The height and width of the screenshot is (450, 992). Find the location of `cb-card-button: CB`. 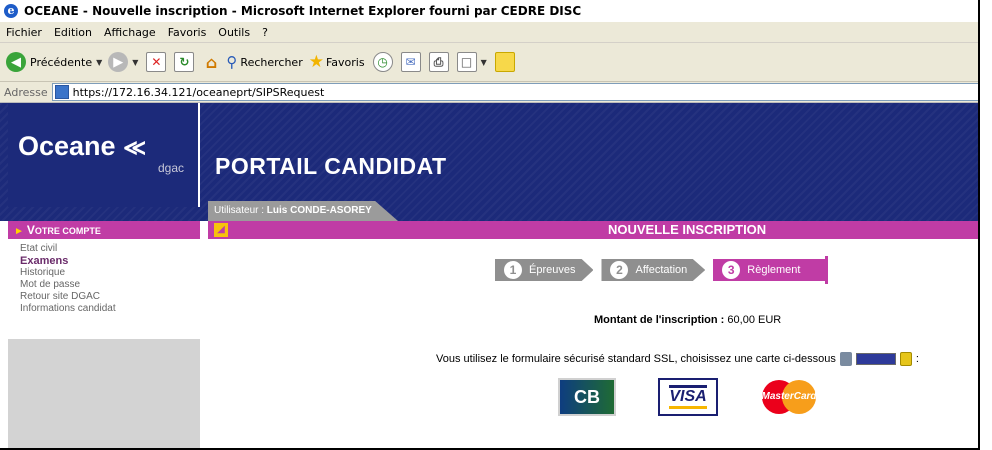

cb-card-button: CB is located at coordinates (587, 397).